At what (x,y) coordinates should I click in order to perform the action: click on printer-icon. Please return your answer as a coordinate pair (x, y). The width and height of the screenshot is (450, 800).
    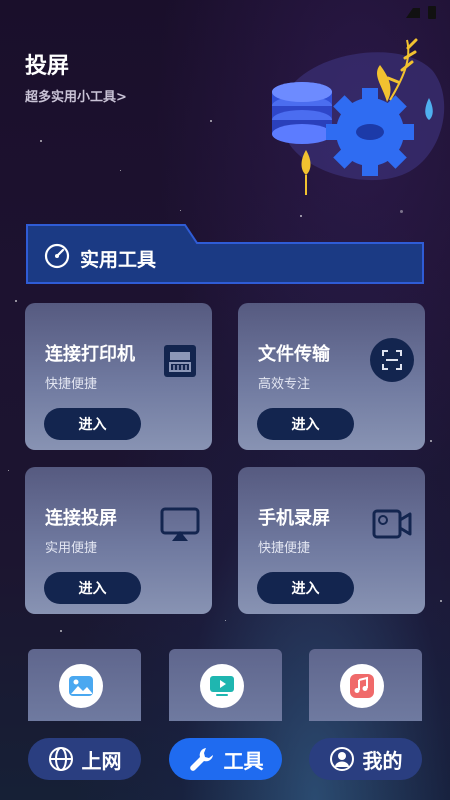
    Looking at the image, I should click on (180, 361).